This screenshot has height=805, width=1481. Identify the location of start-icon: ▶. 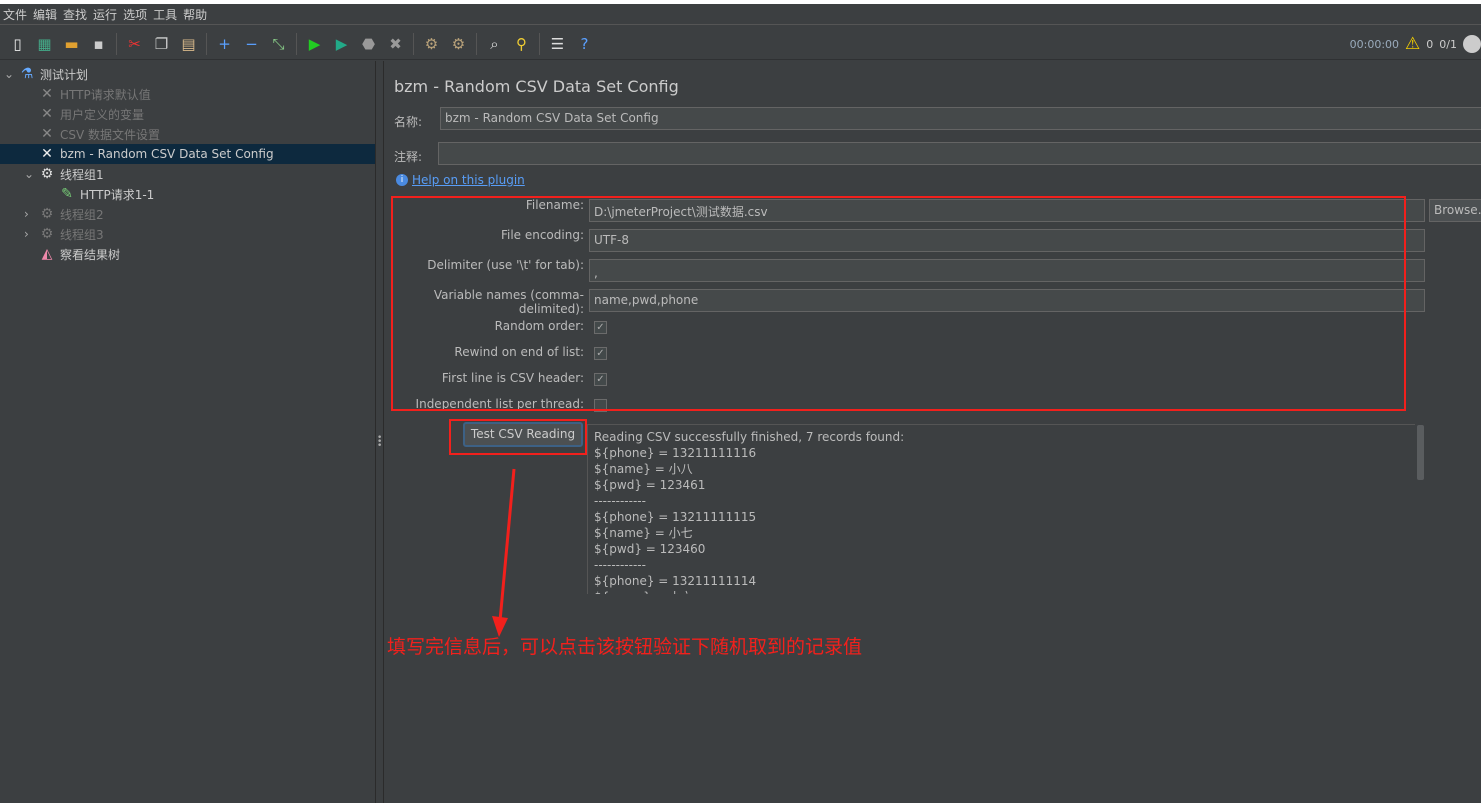
(315, 44).